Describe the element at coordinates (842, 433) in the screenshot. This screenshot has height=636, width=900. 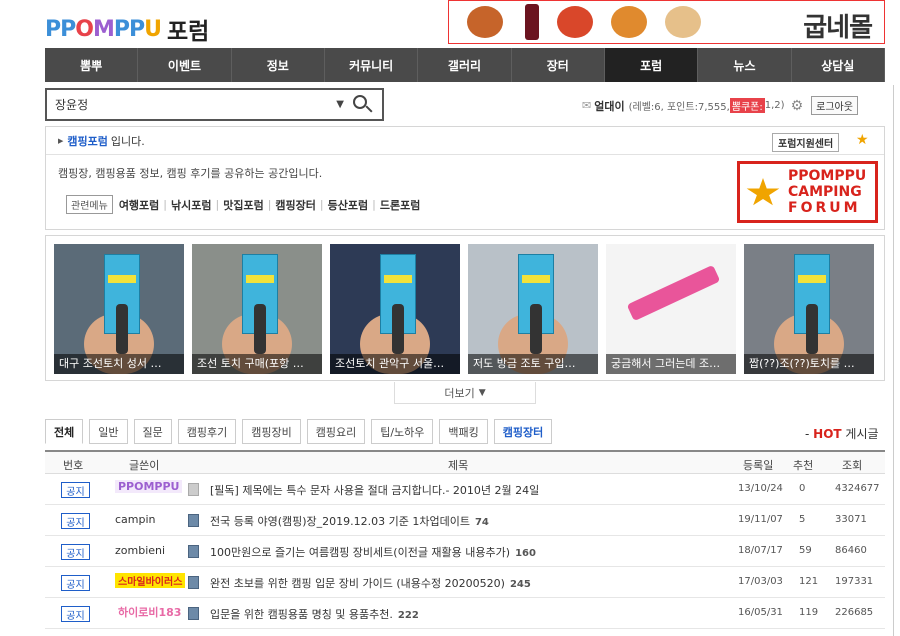
I see `hot-posts-link: - HOT 게시글` at that location.